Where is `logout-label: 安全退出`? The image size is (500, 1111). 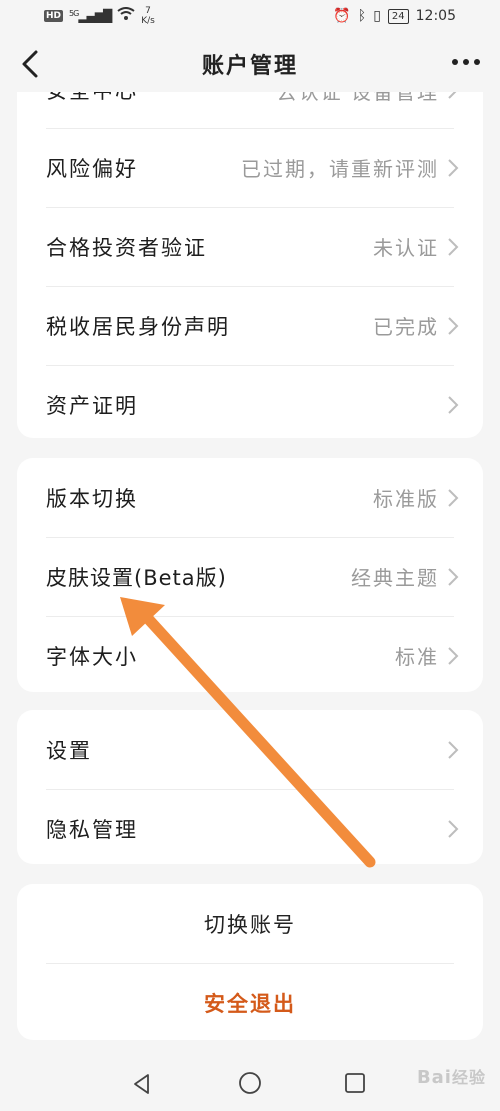
logout-label: 安全退出 is located at coordinates (250, 1003).